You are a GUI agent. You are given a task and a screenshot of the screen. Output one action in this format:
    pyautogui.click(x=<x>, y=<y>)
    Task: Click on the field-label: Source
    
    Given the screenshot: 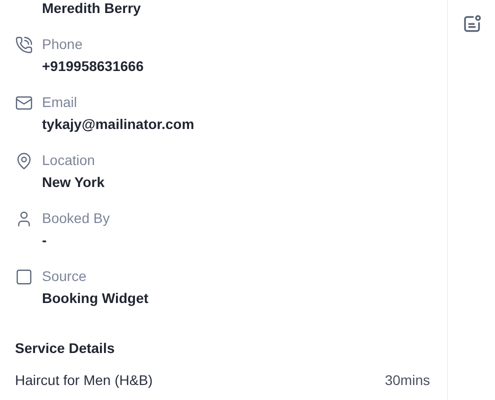 What is the action you would take?
    pyautogui.click(x=65, y=276)
    